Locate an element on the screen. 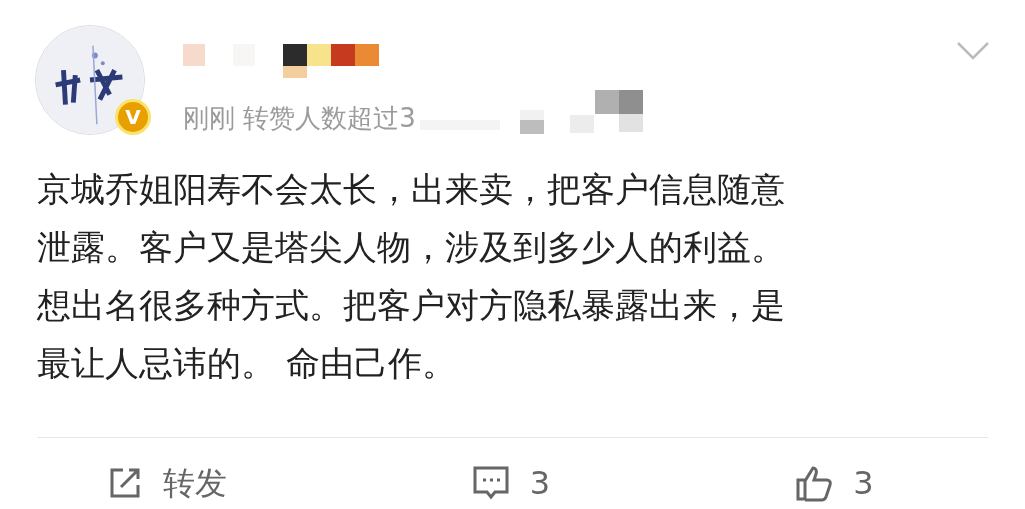 Image resolution: width=1025 pixels, height=509 pixels. verified-badge: V is located at coordinates (133, 117).